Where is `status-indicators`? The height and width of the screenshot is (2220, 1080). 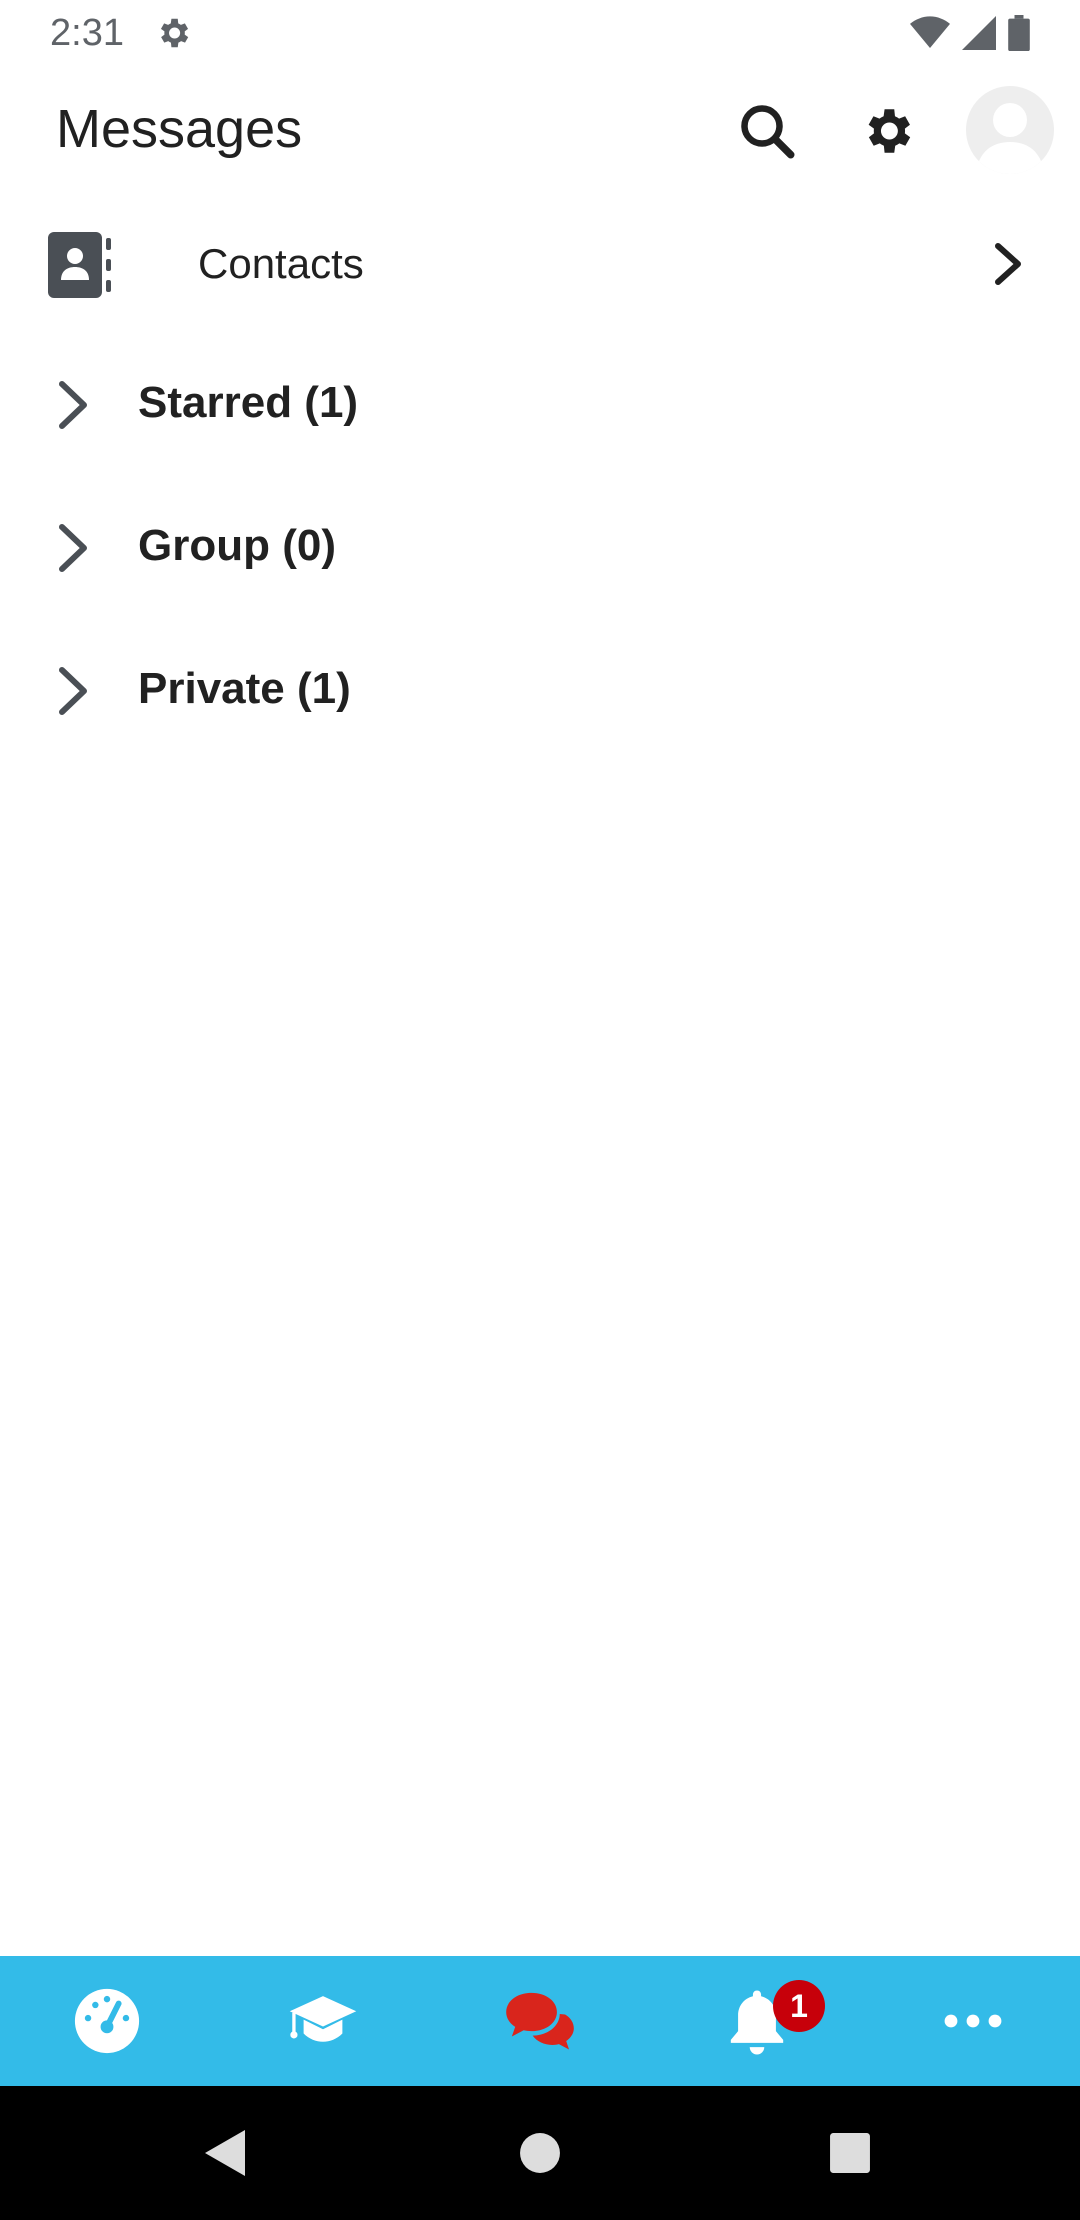
status-indicators is located at coordinates (970, 33).